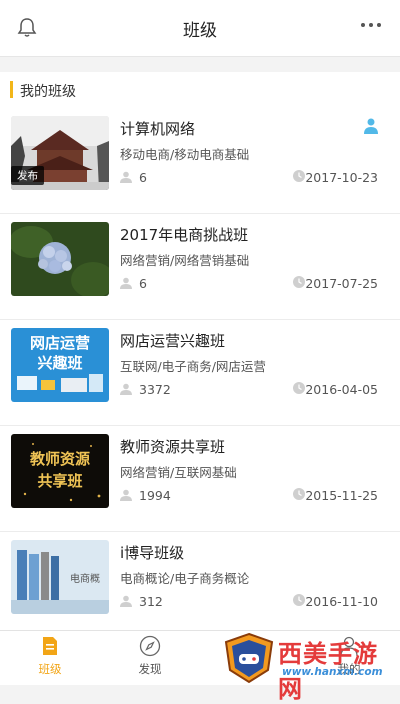 The width and height of the screenshot is (400, 704). I want to click on thumb-text: 共享班, so click(59, 481).